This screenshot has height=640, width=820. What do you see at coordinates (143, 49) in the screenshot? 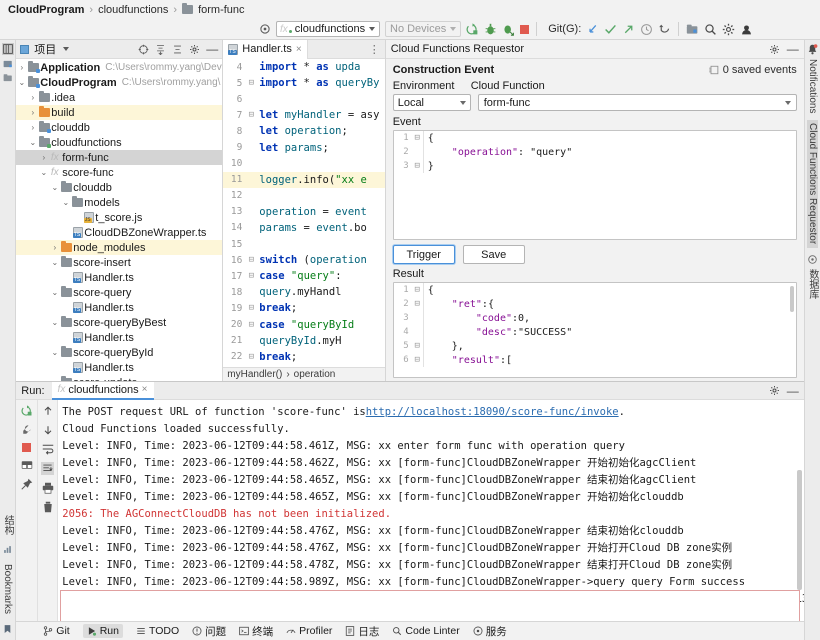
I see `scroll-from-source-icon` at bounding box center [143, 49].